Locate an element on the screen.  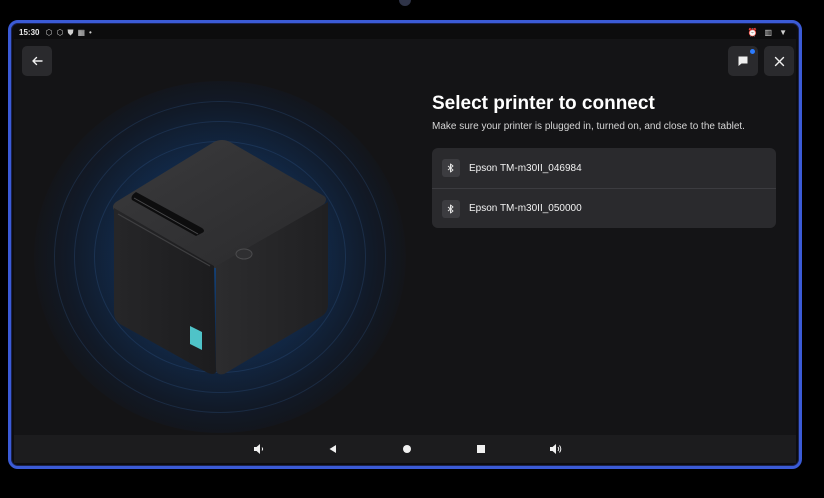
arrow-left-icon is located at coordinates (37, 61).